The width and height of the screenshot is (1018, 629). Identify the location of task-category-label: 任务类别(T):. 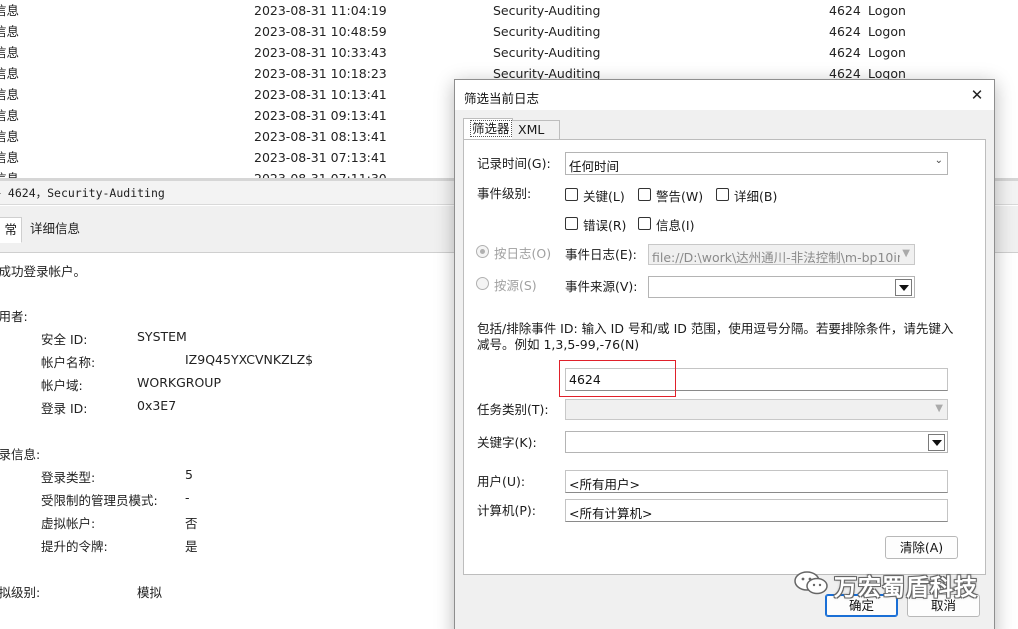
(513, 409).